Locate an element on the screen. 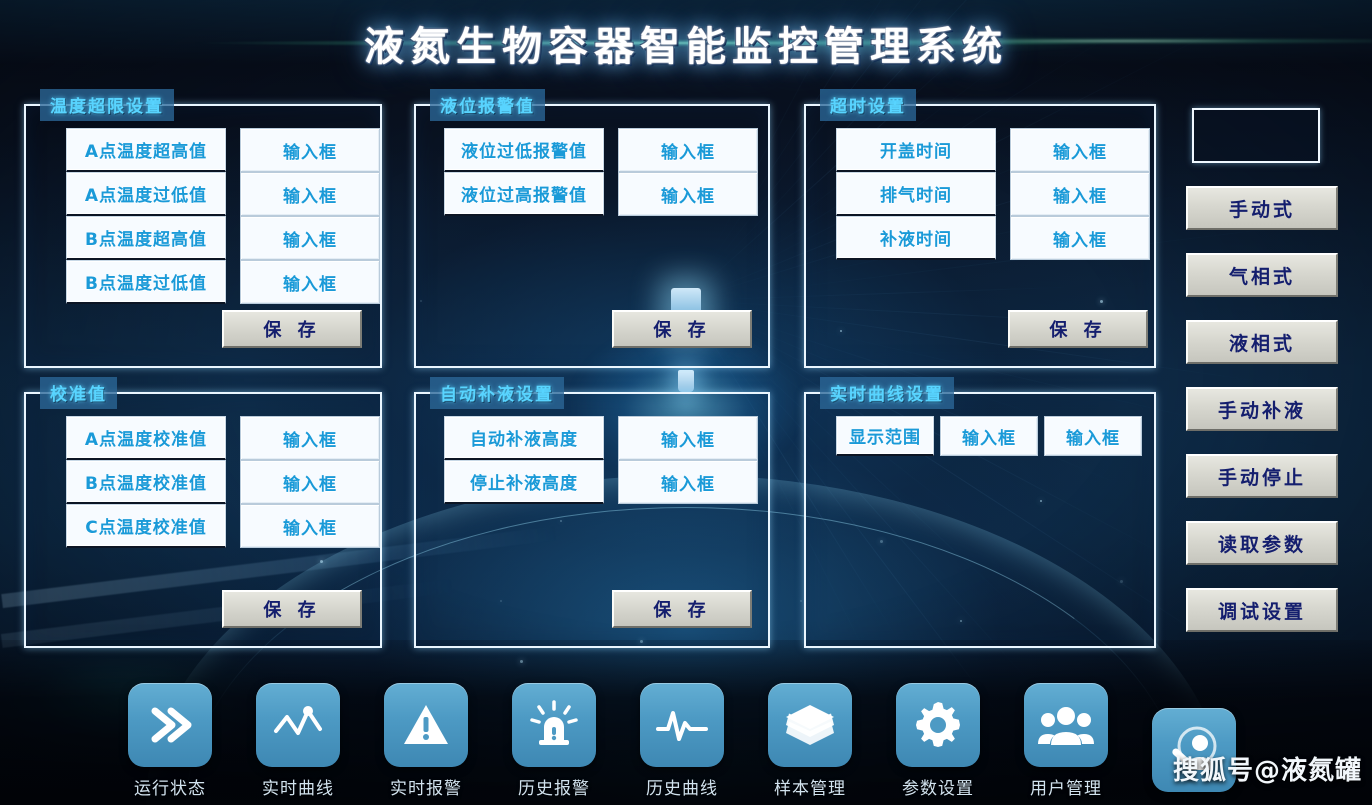  panel-calibration: 校准值 A点温度校准值 输入框 B点温度校准值 输入框 C点温度校准值 输入框保 存 is located at coordinates (203, 512).